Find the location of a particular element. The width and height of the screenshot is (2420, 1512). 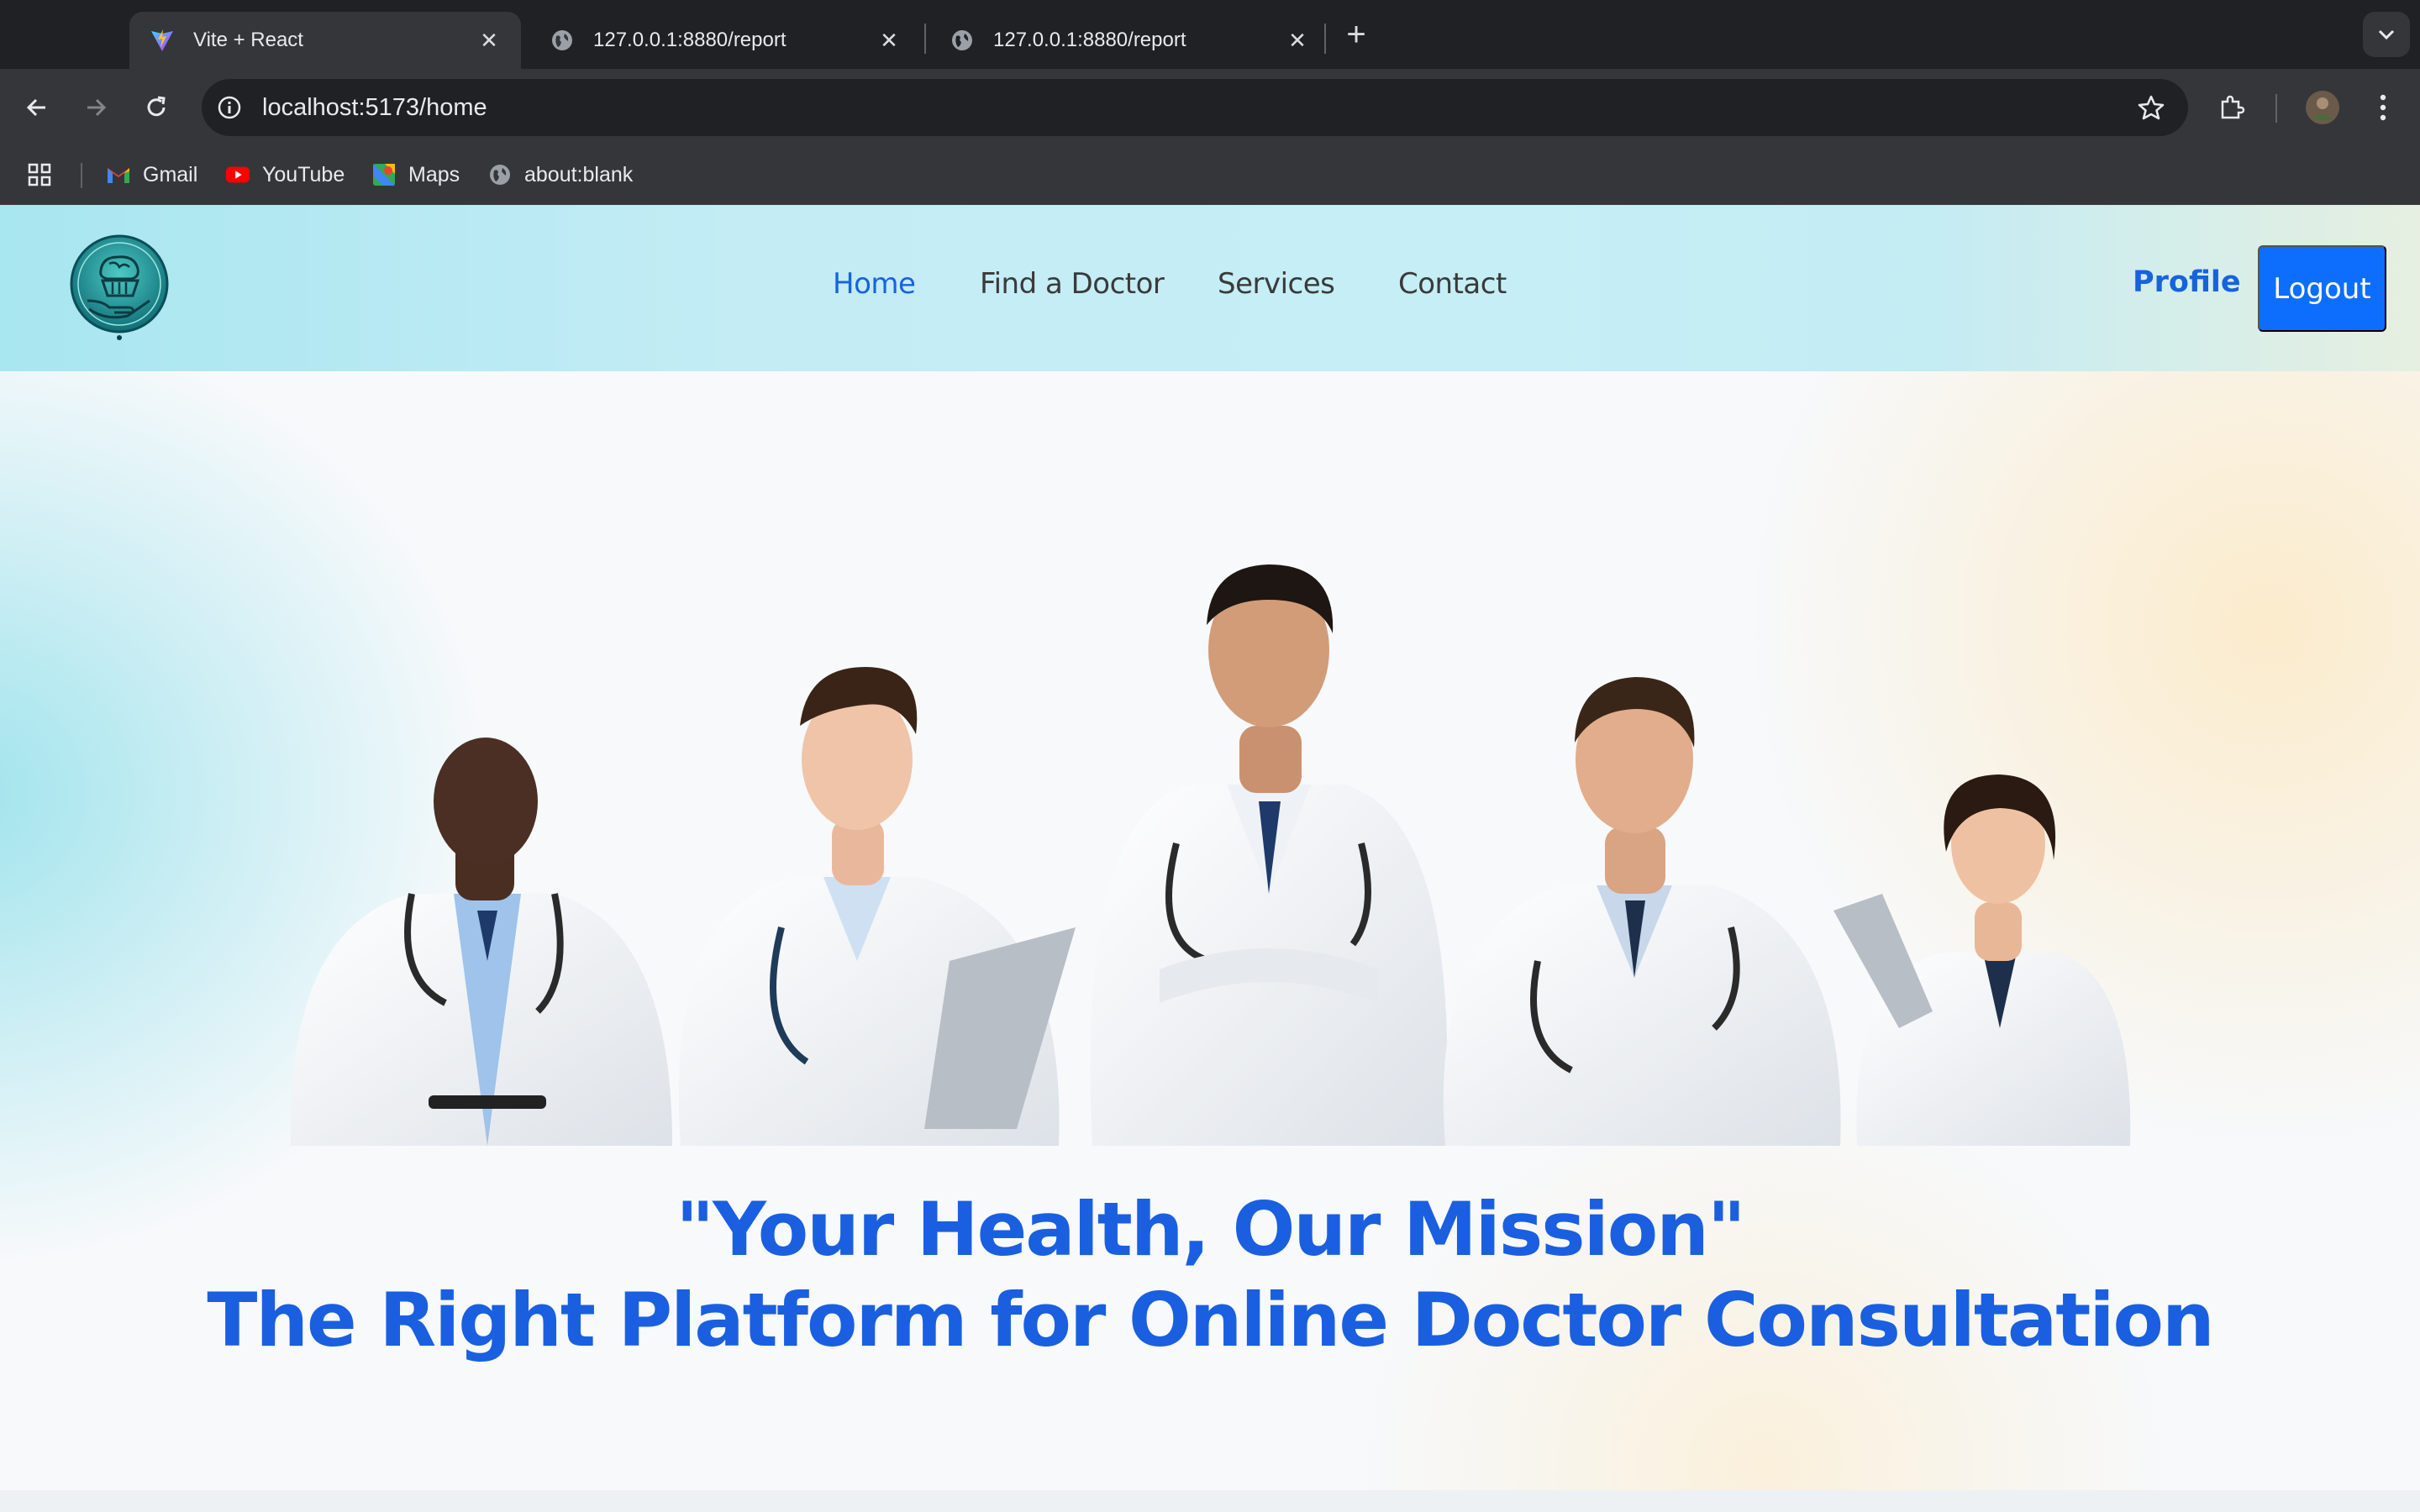

tab-search-button is located at coordinates (2387, 34).